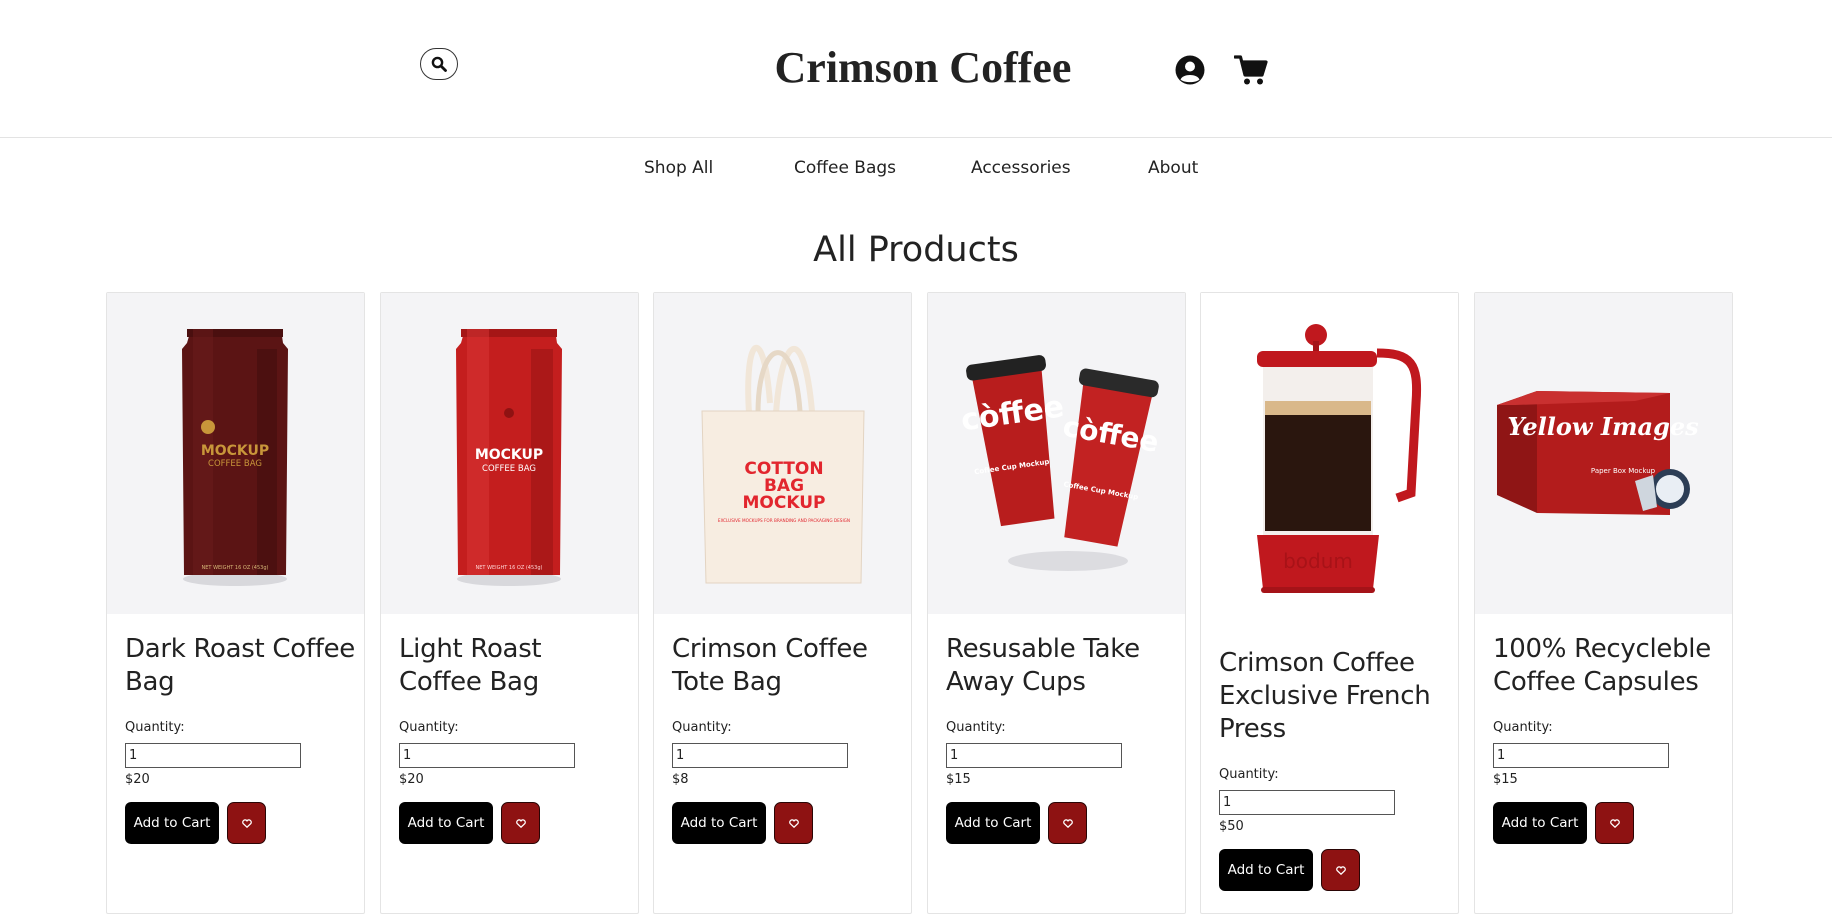 Image resolution: width=1832 pixels, height=920 pixels. I want to click on page-title: All Products, so click(916, 250).